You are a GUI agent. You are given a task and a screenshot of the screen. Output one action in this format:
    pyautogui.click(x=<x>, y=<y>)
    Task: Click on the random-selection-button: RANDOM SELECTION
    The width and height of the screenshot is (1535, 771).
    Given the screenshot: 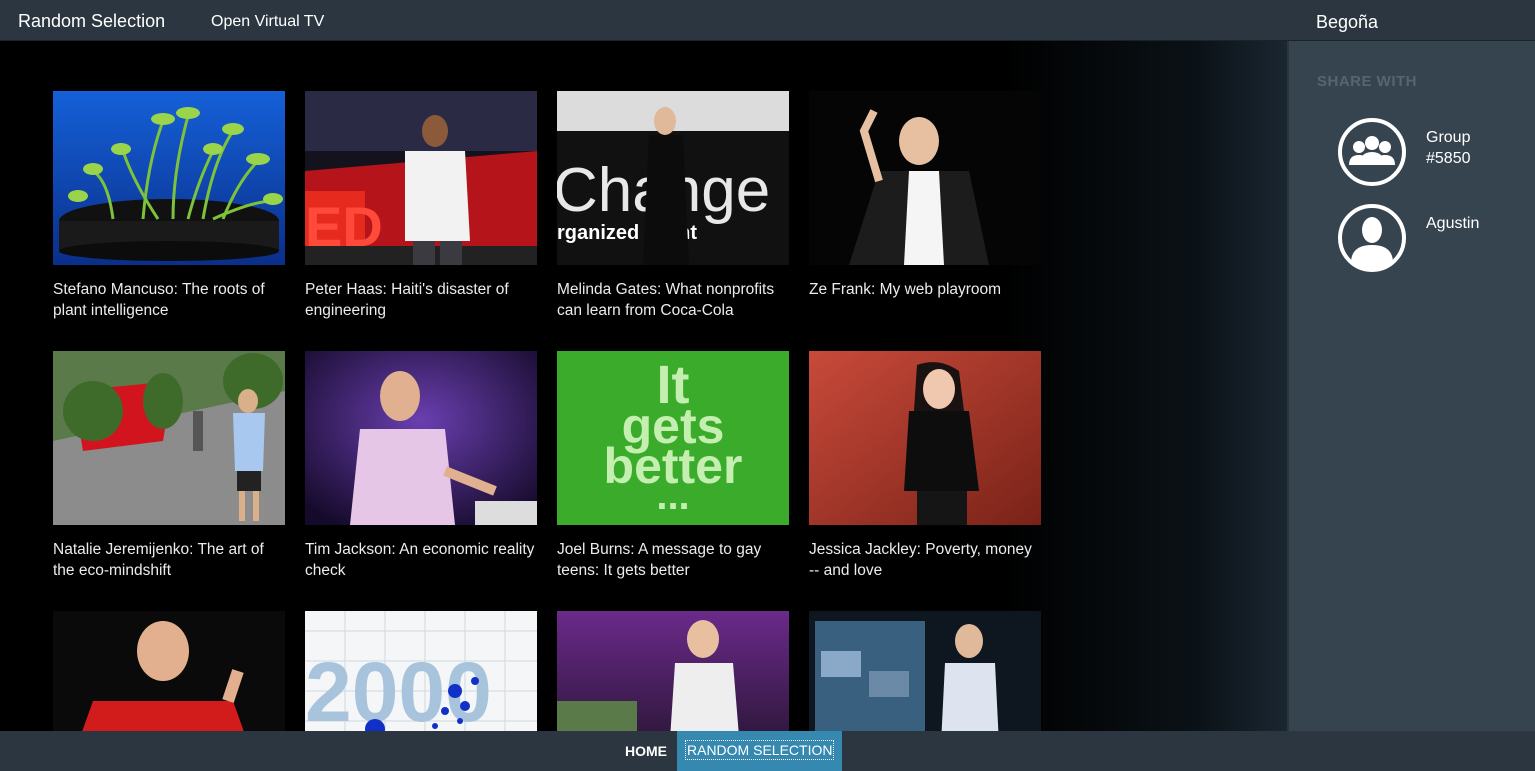 What is the action you would take?
    pyautogui.click(x=759, y=751)
    